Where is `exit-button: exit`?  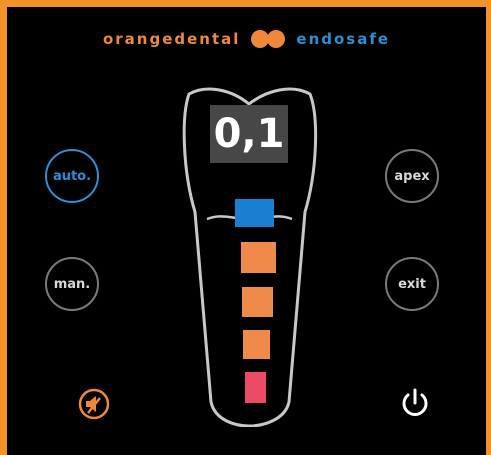
exit-button: exit is located at coordinates (412, 284).